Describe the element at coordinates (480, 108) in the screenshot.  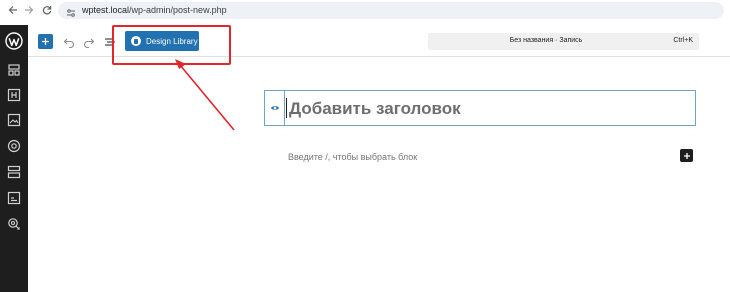
I see `post-title-block: Добавить заголовок` at that location.